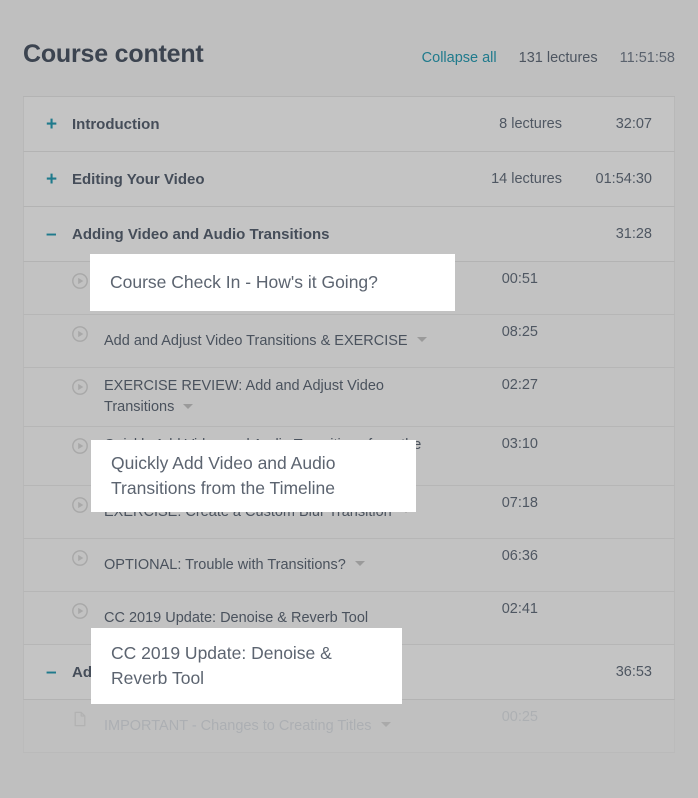 The width and height of the screenshot is (698, 798). Describe the element at coordinates (519, 279) in the screenshot. I see `lecture-duration: 00:51` at that location.